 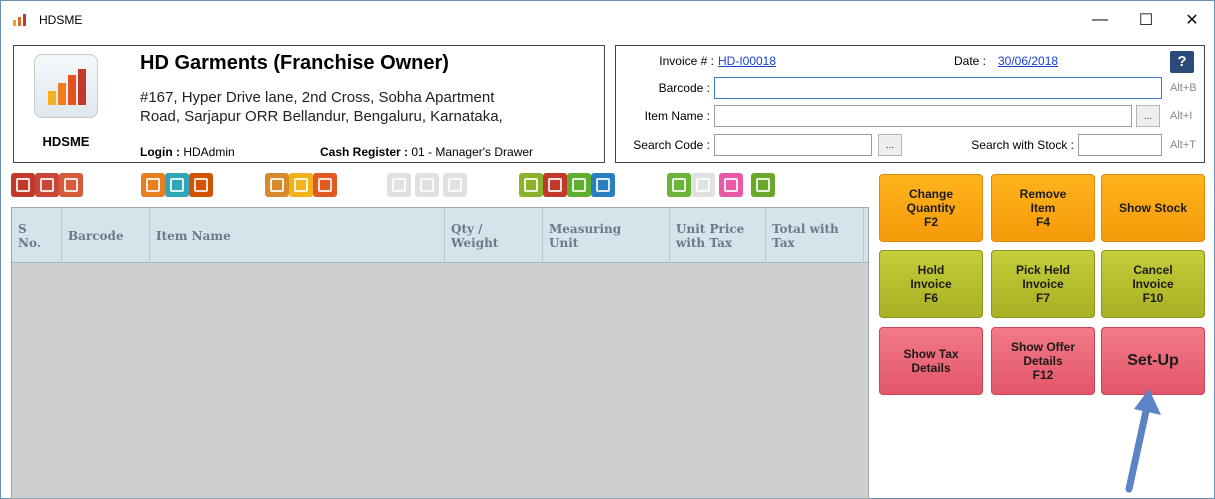 I want to click on column-header-price: Unit Price with Tax, so click(x=718, y=235).